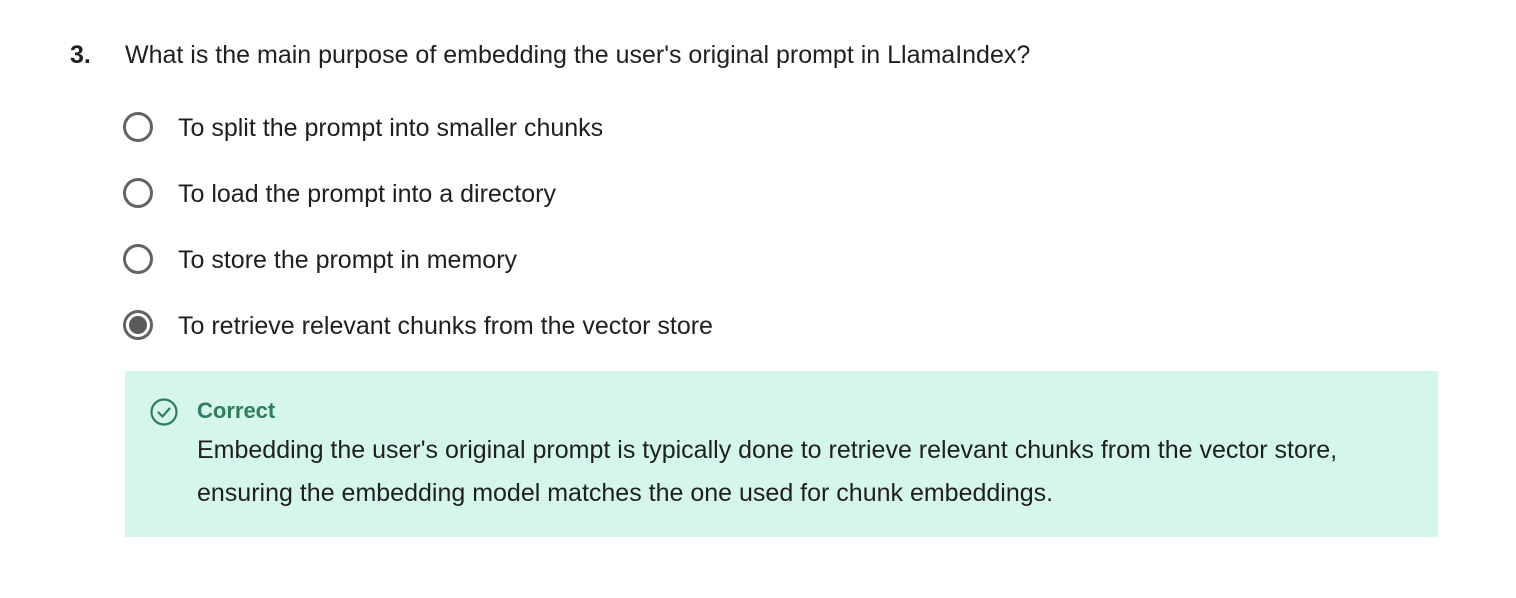  I want to click on answer-option: To store the prompt in memory, so click(773, 273).